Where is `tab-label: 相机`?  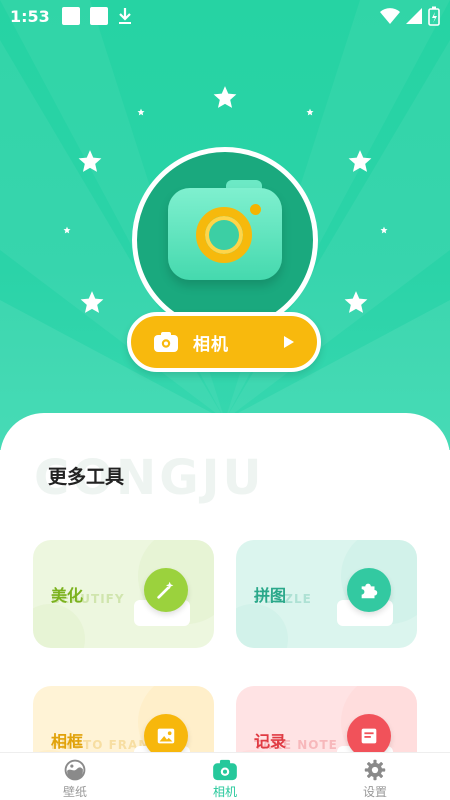 tab-label: 相机 is located at coordinates (224, 792).